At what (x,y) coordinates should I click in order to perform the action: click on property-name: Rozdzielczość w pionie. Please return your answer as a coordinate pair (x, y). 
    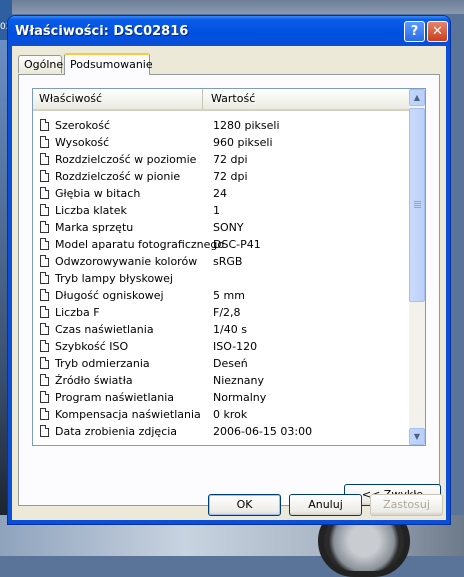
    Looking at the image, I should click on (118, 176).